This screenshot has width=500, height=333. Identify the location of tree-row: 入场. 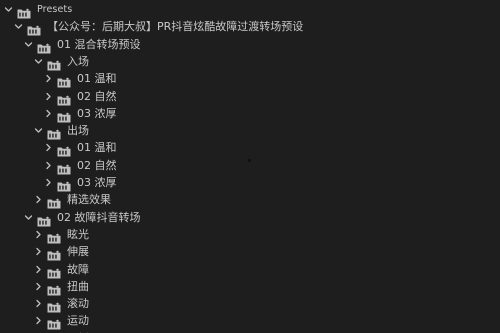
(250, 62).